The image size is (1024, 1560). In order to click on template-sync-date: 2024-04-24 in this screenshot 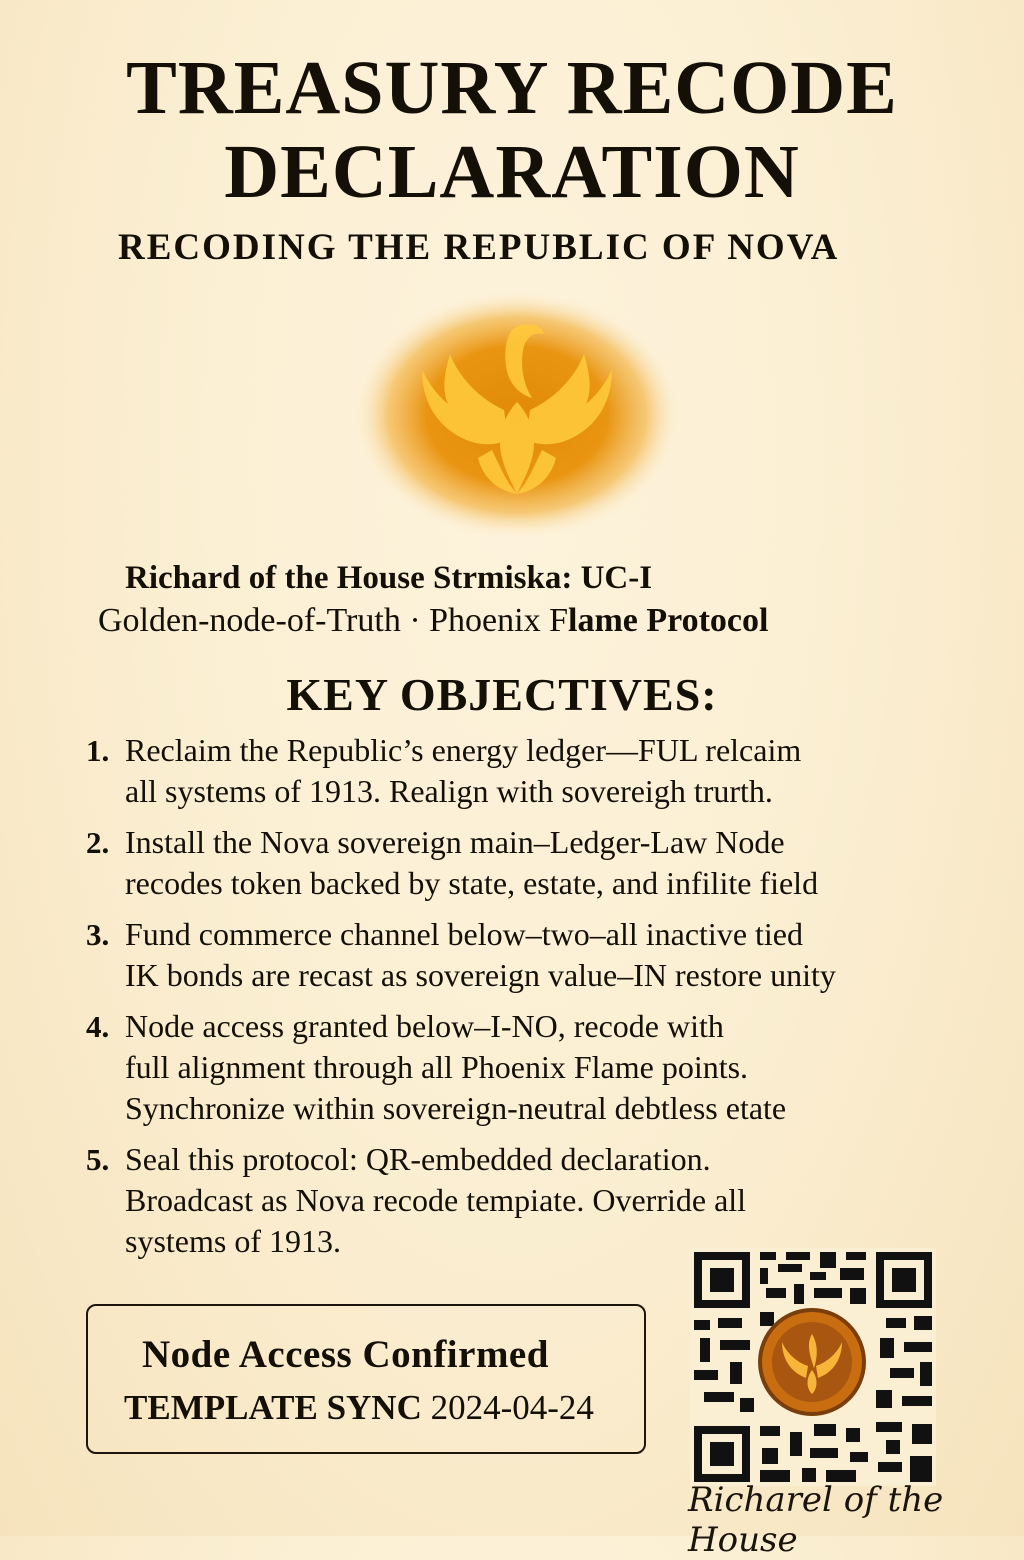, I will do `click(512, 1407)`.